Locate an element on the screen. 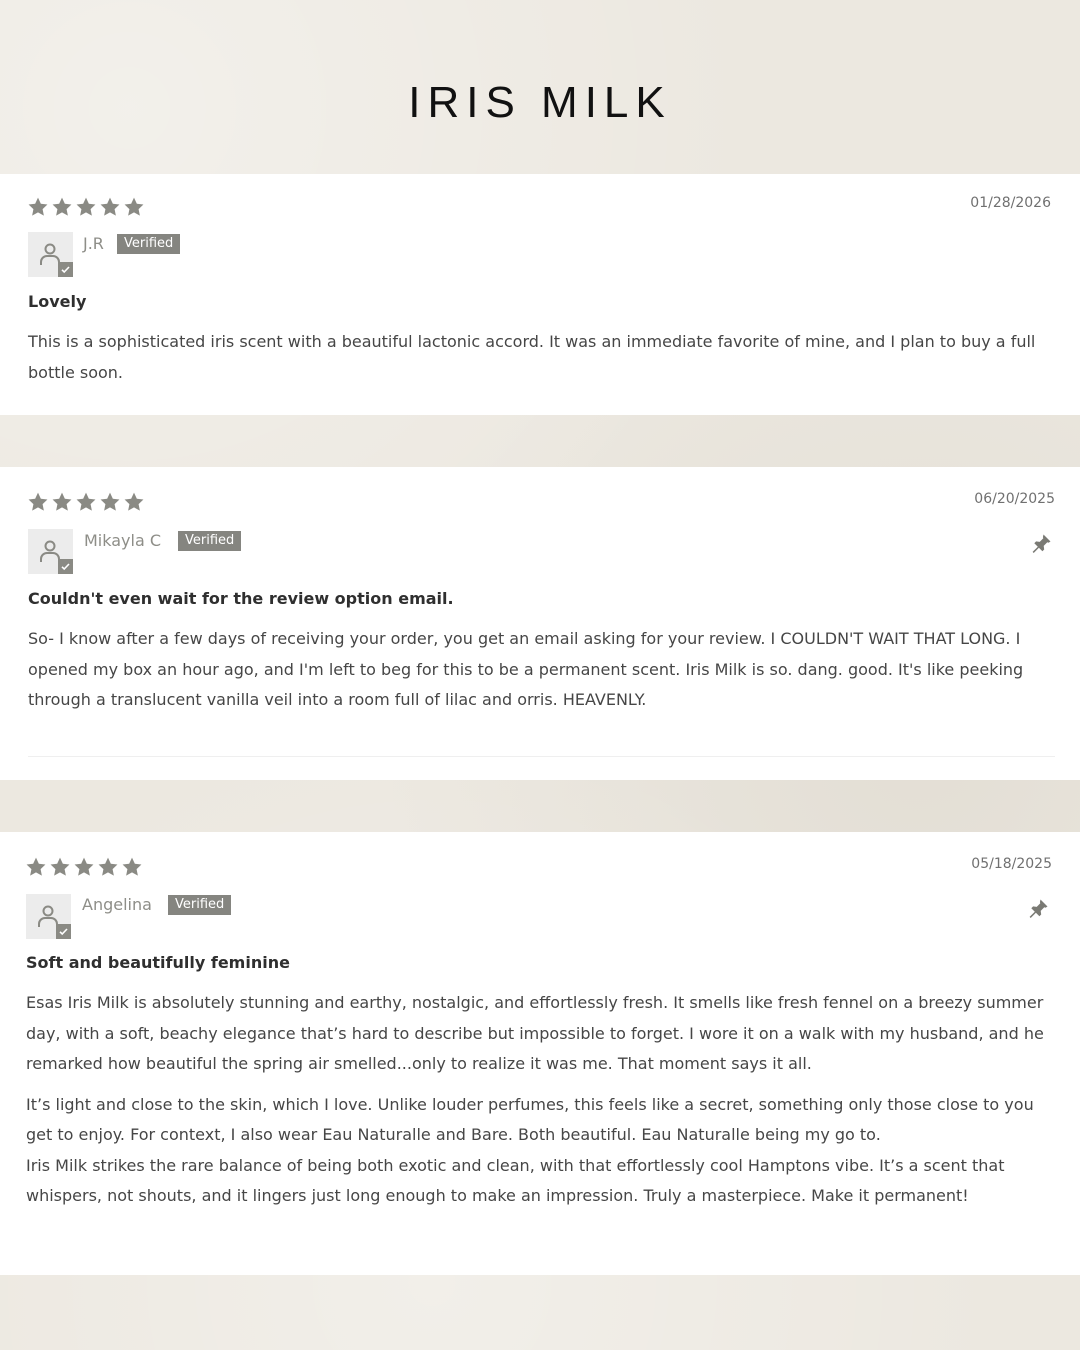 The height and width of the screenshot is (1350, 1080). review-date: 06/20/2025 is located at coordinates (1014, 499).